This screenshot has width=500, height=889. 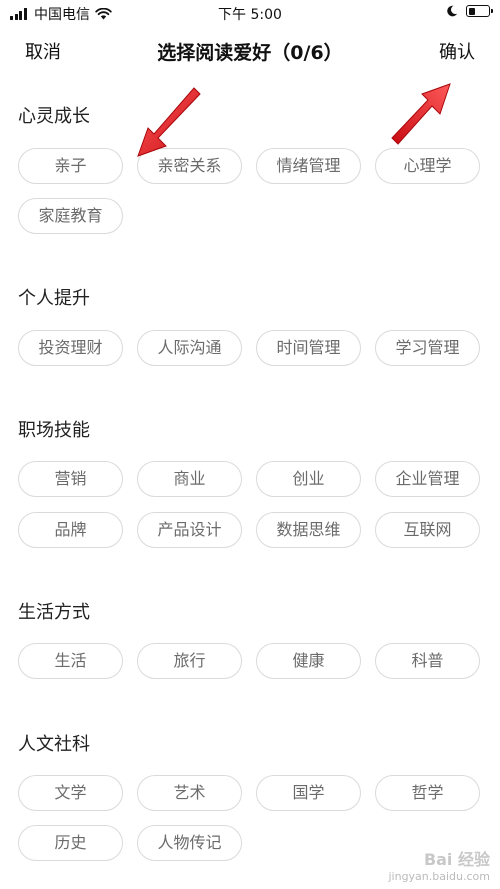 I want to click on tag-item: 人际沟通, so click(x=189, y=348).